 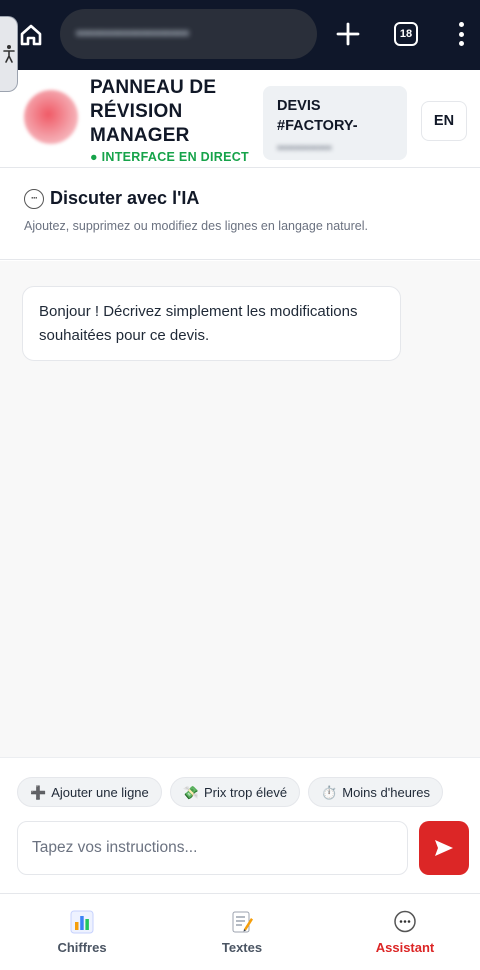 I want to click on chat-bubble-icon, so click(x=405, y=922).